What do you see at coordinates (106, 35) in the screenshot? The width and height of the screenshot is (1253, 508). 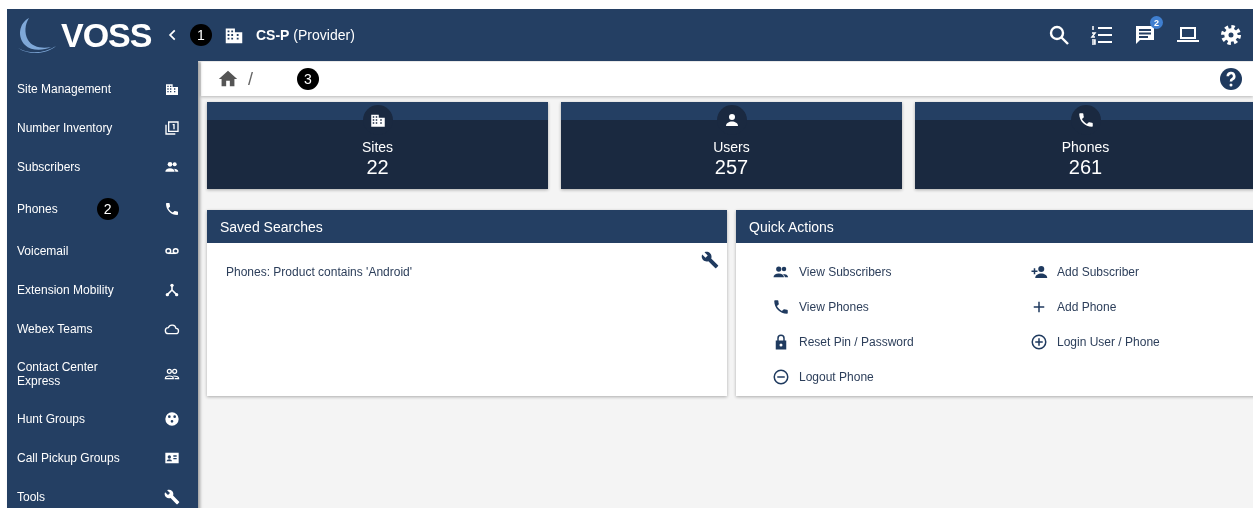 I see `logo-text: VOSS` at bounding box center [106, 35].